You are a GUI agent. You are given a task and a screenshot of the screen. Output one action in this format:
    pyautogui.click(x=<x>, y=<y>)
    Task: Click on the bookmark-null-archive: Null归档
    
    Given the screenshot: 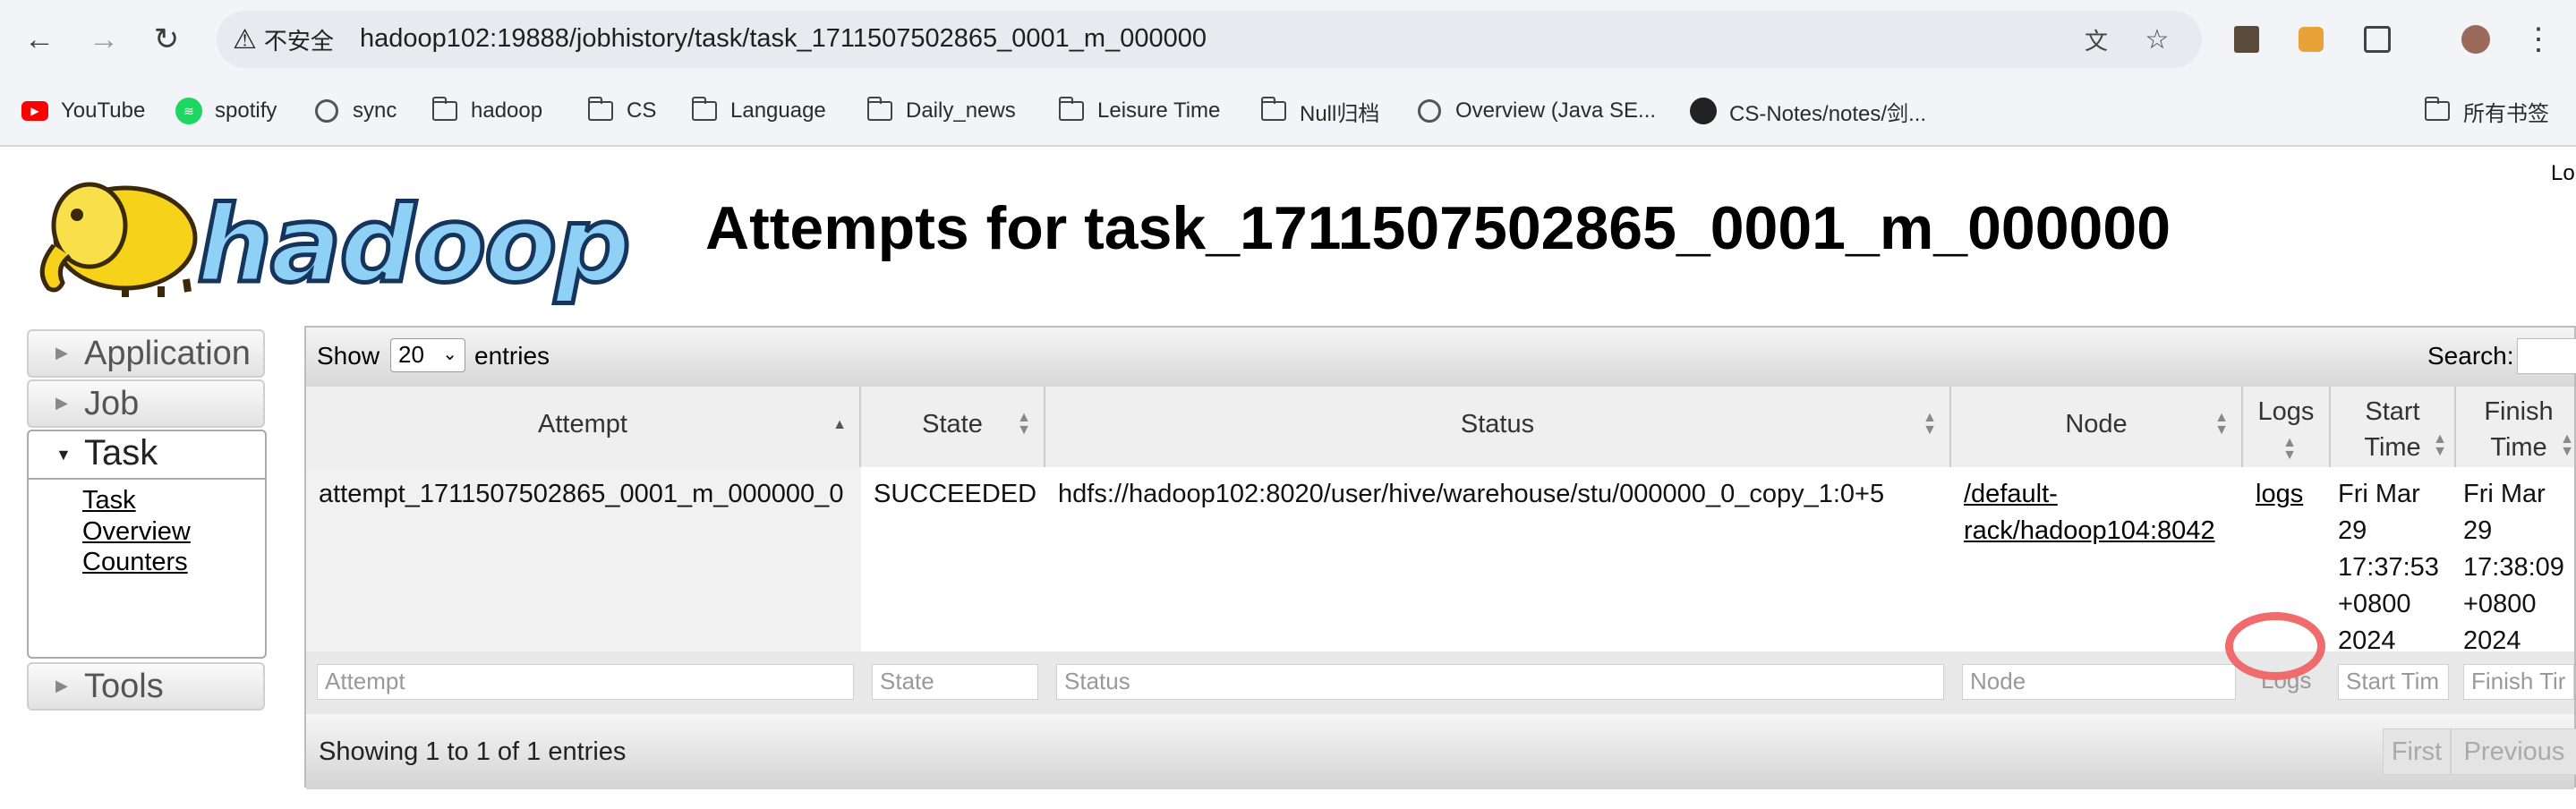 What is the action you would take?
    pyautogui.click(x=1318, y=111)
    